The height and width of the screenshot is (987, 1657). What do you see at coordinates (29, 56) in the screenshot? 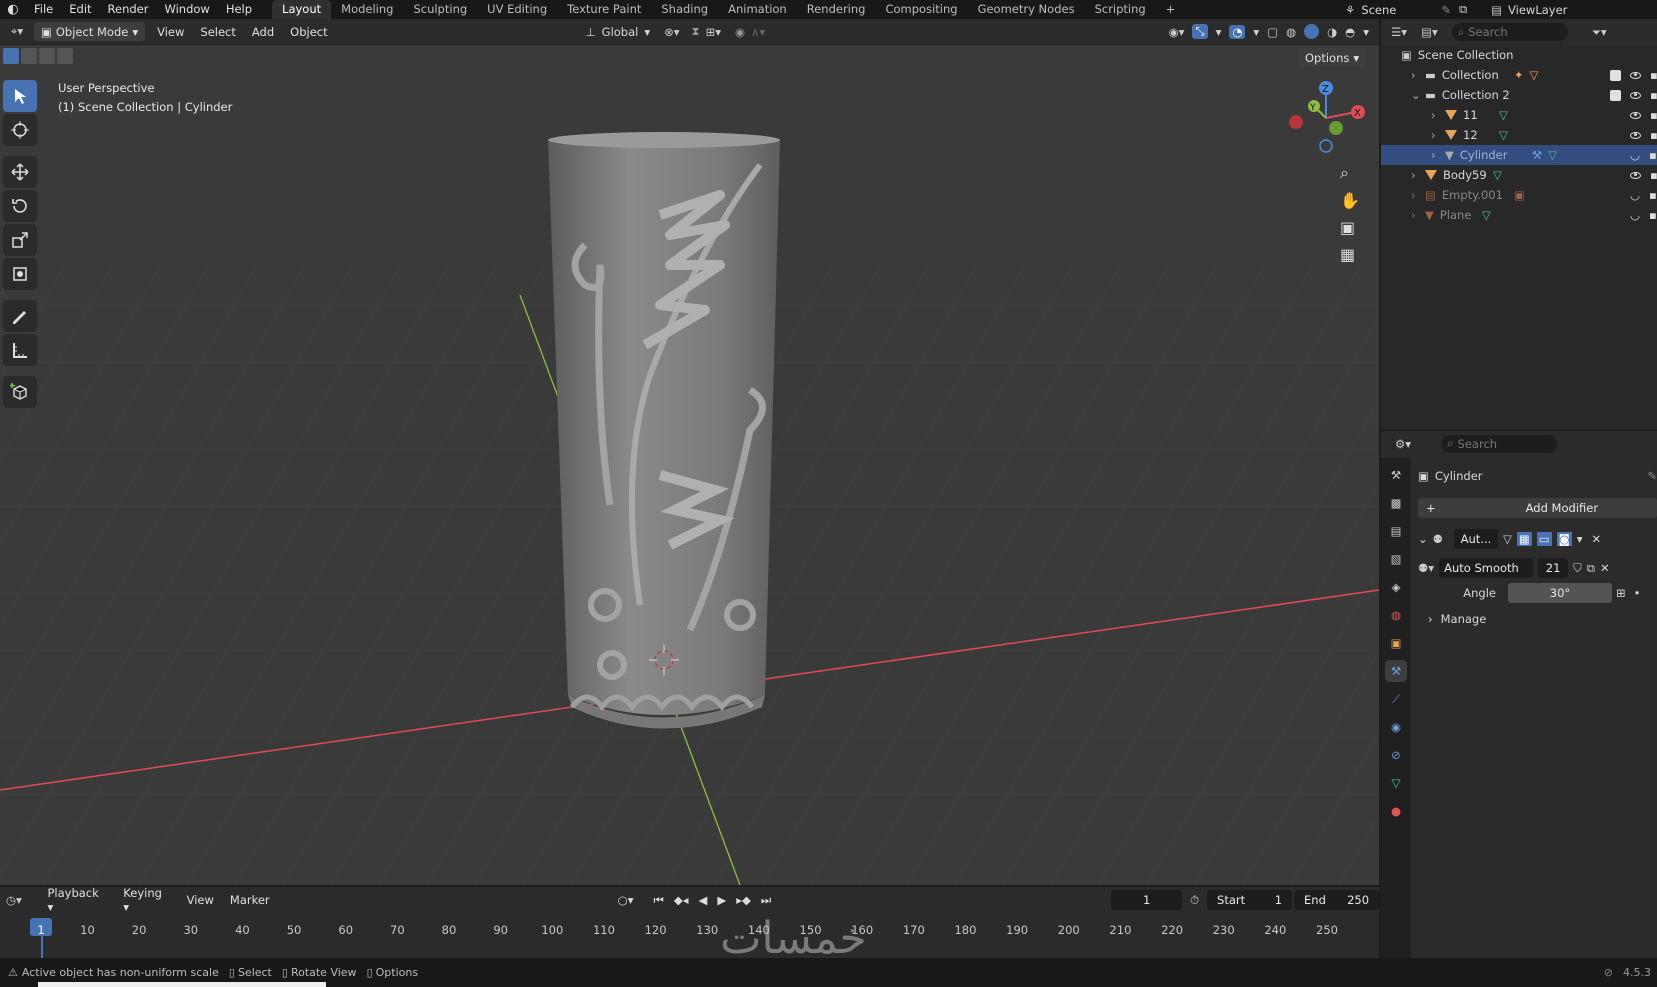
I see `select-extend-icon` at bounding box center [29, 56].